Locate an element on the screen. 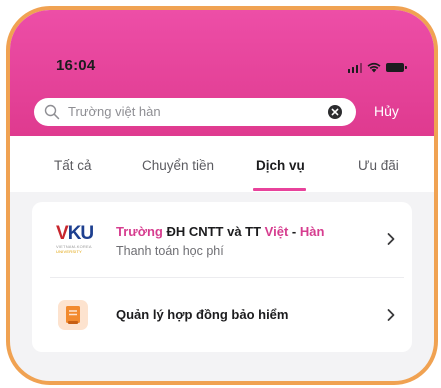 This screenshot has width=441, height=388. tab-offers: Ưu đãi is located at coordinates (378, 165).